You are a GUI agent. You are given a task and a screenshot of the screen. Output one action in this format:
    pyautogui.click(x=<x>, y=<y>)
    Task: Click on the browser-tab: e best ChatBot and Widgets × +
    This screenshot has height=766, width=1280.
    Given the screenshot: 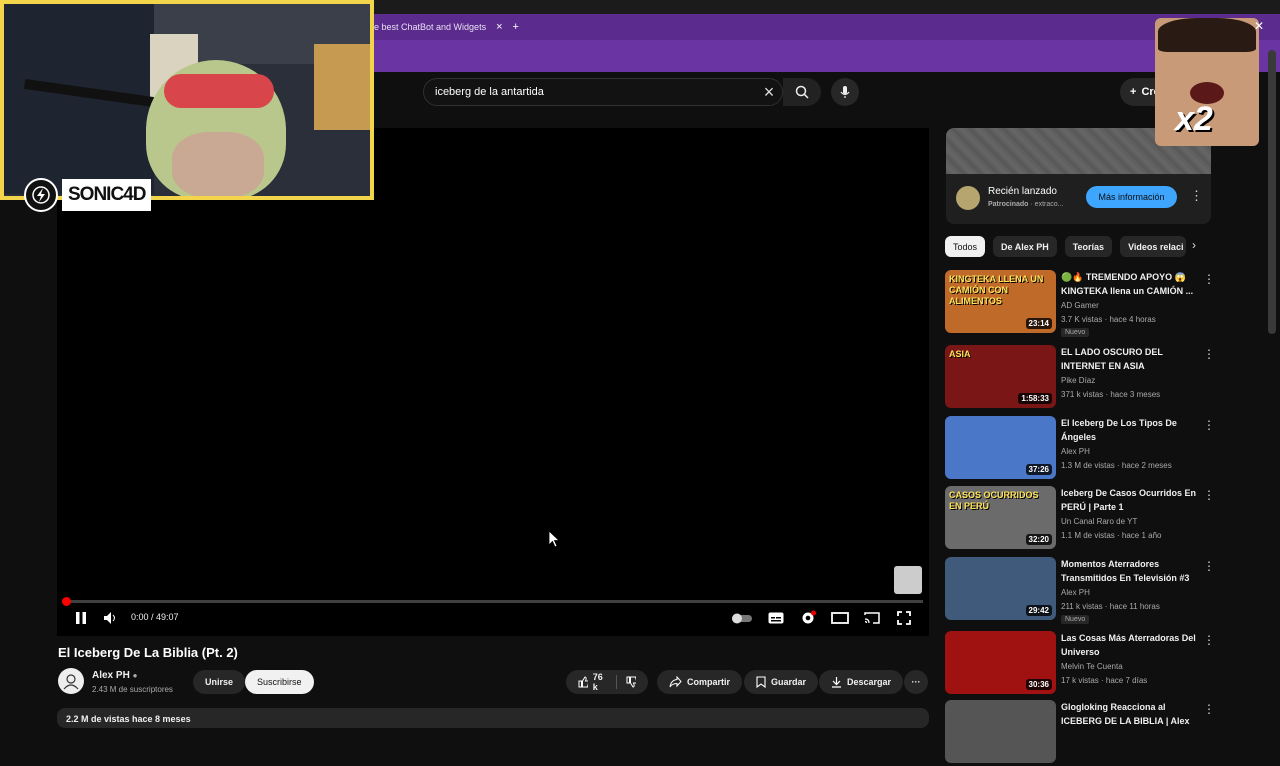 What is the action you would take?
    pyautogui.click(x=444, y=27)
    